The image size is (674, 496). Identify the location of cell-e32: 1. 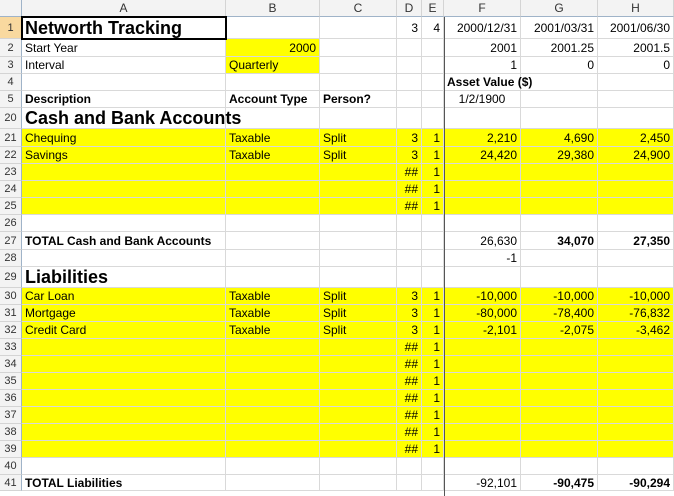
(433, 330).